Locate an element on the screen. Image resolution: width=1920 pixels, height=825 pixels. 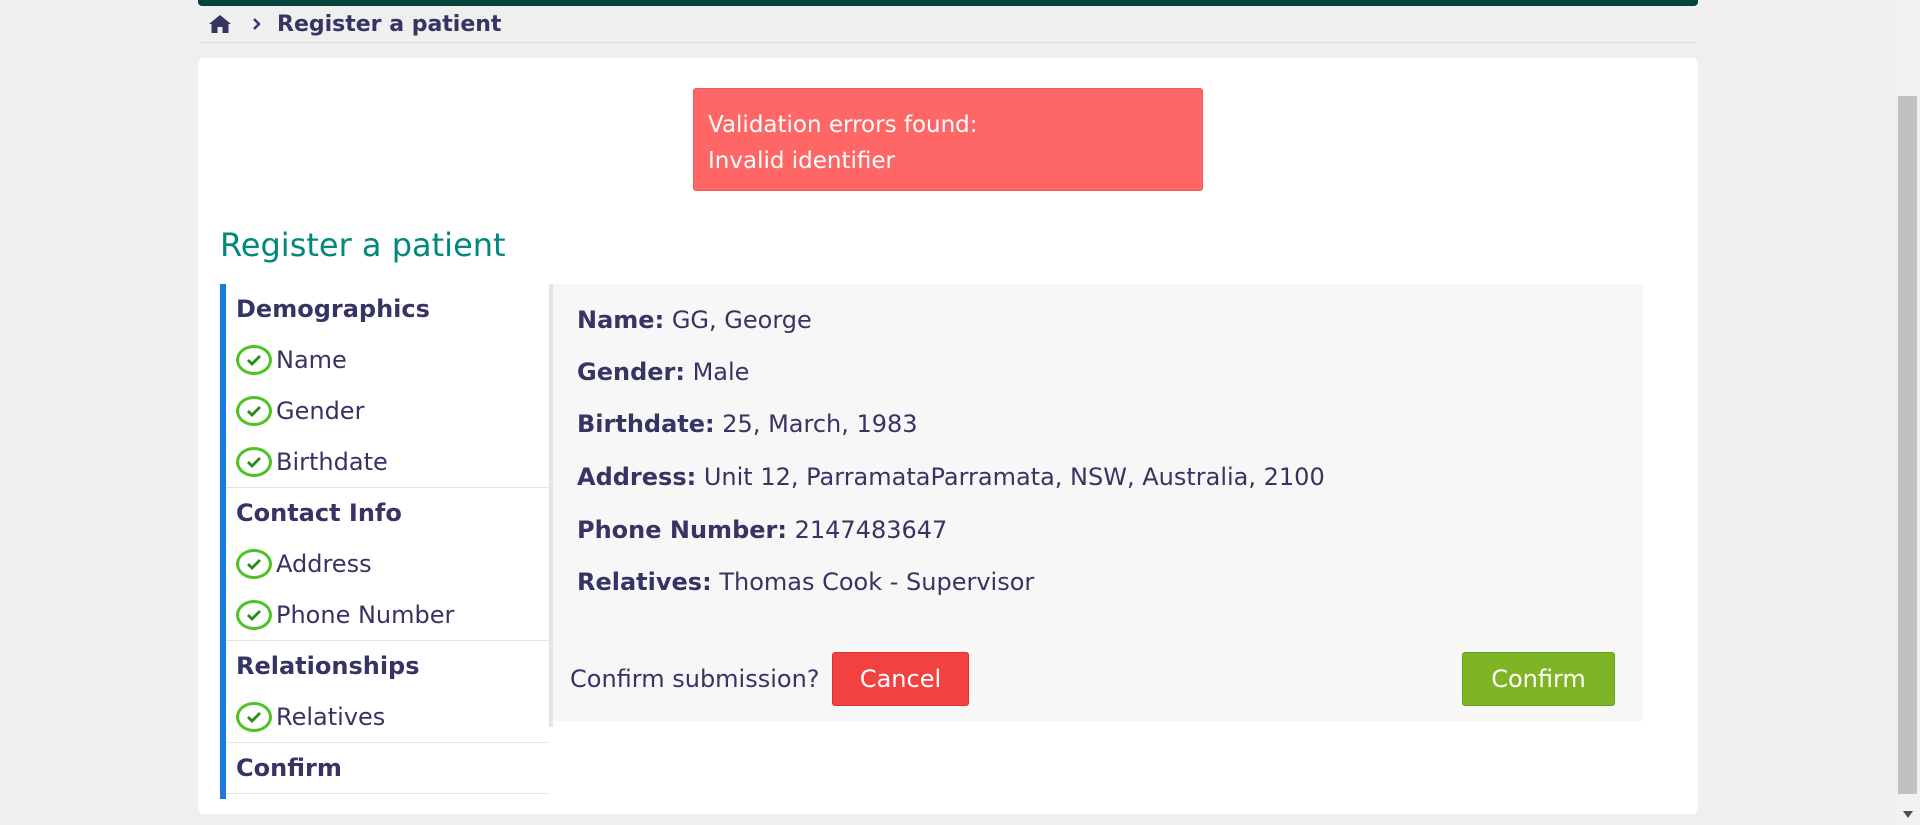
section-title-contact-info: Contact Info is located at coordinates (387, 513).